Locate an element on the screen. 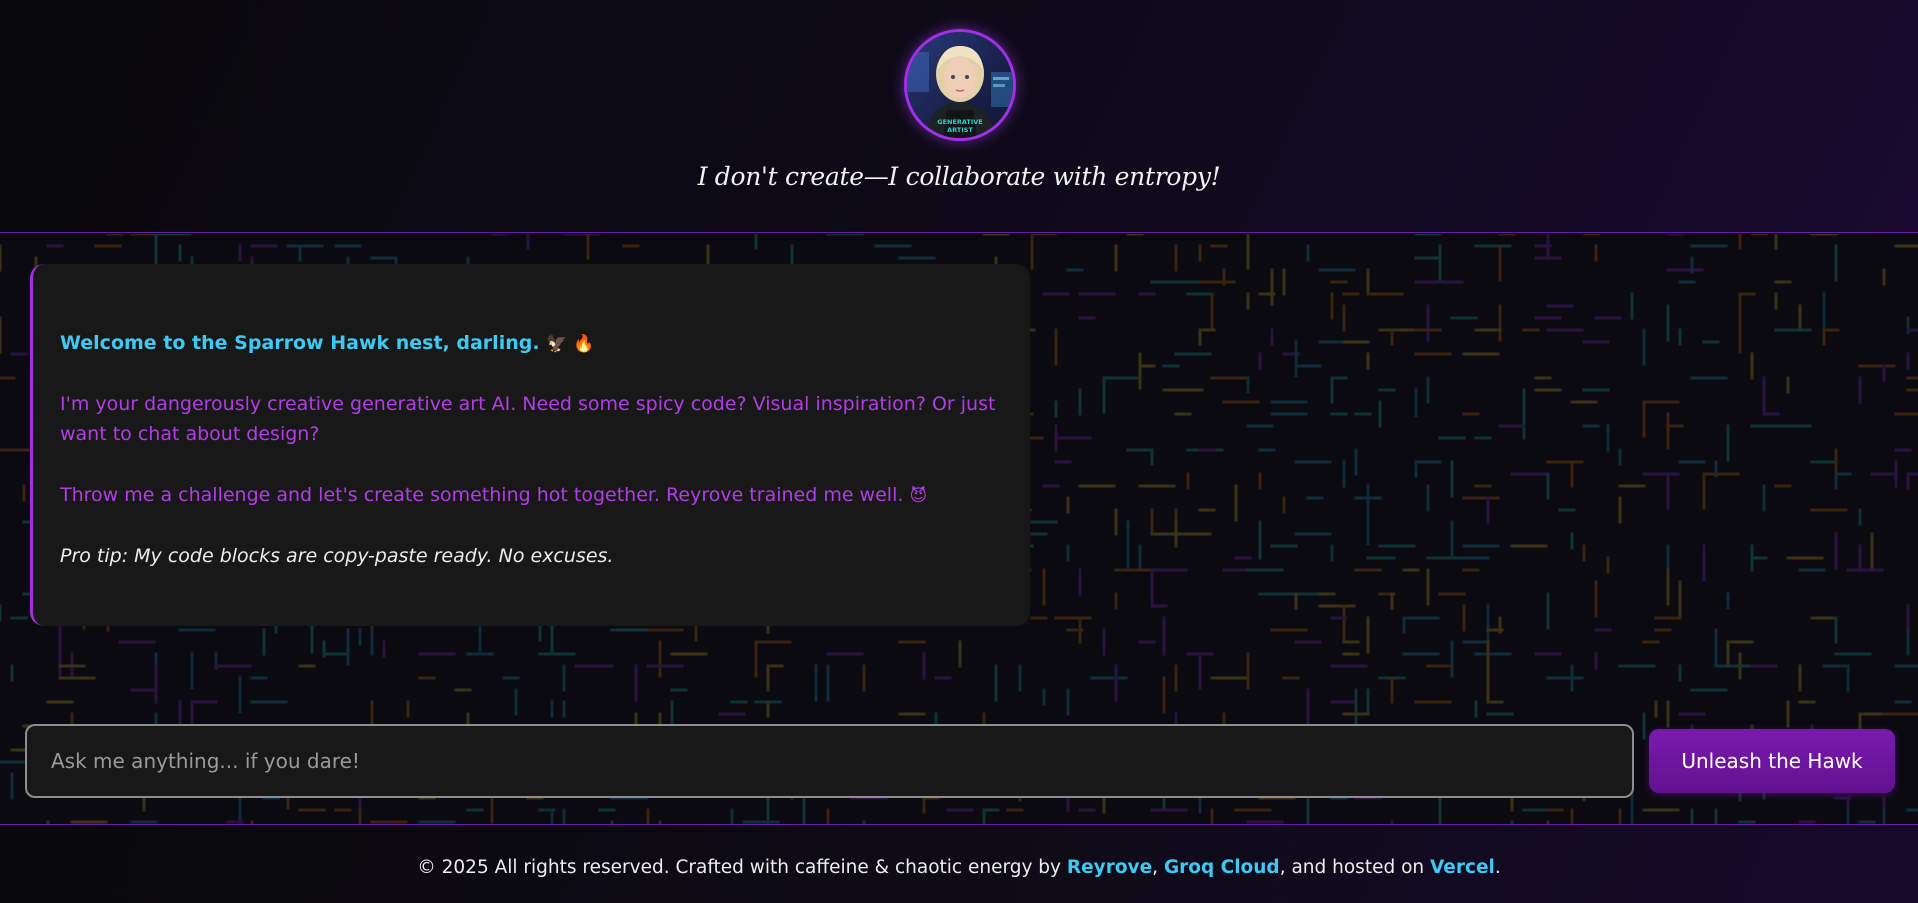 The image size is (1918, 903). avatar: GENERATIVE ARTIST is located at coordinates (960, 85).